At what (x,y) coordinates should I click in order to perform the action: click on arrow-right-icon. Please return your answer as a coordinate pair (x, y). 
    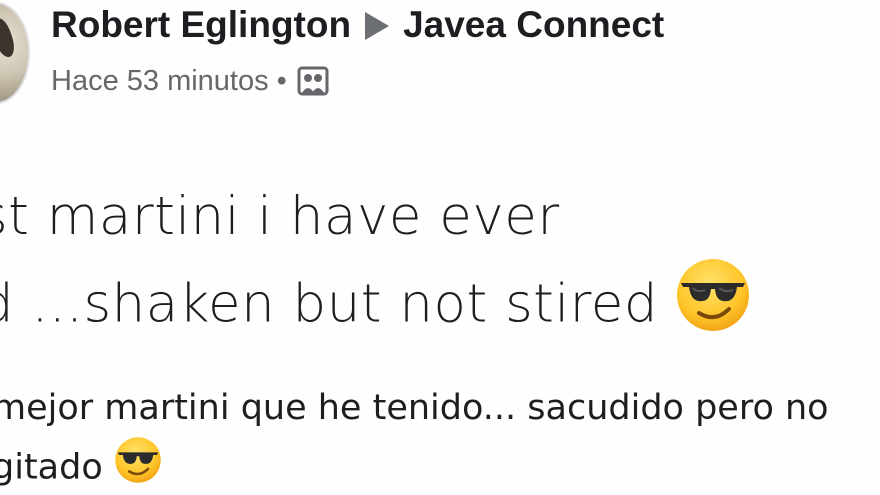
    Looking at the image, I should click on (377, 26).